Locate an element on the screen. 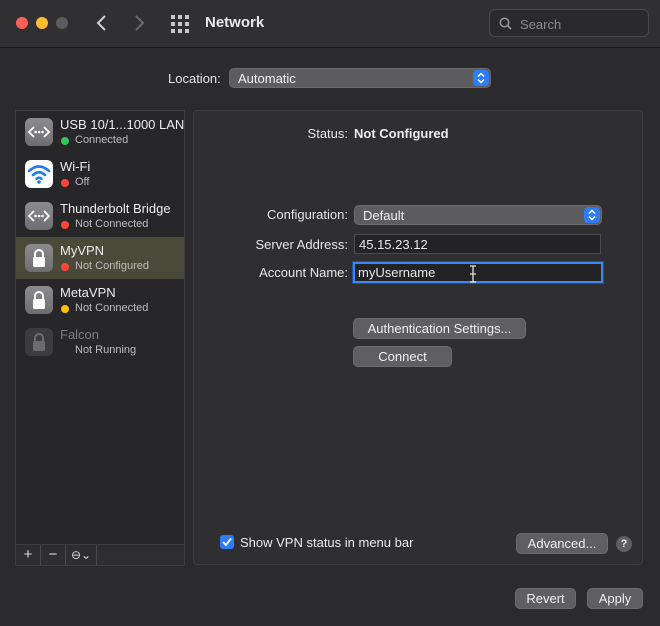 The image size is (660, 626). configuration-value: Default is located at coordinates (384, 215).